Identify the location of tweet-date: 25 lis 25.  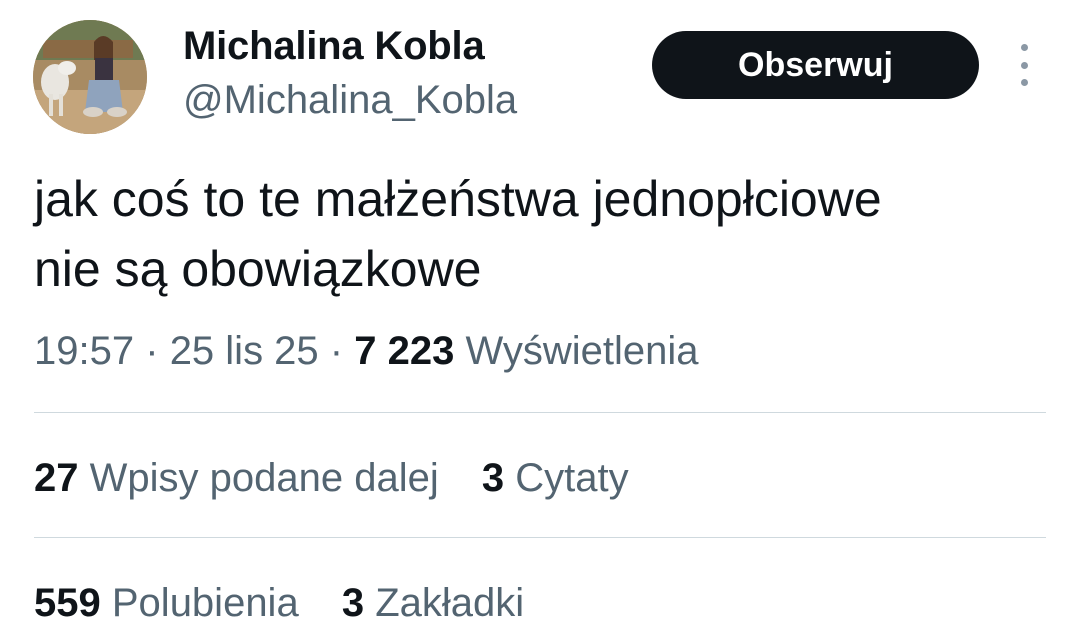
(244, 351).